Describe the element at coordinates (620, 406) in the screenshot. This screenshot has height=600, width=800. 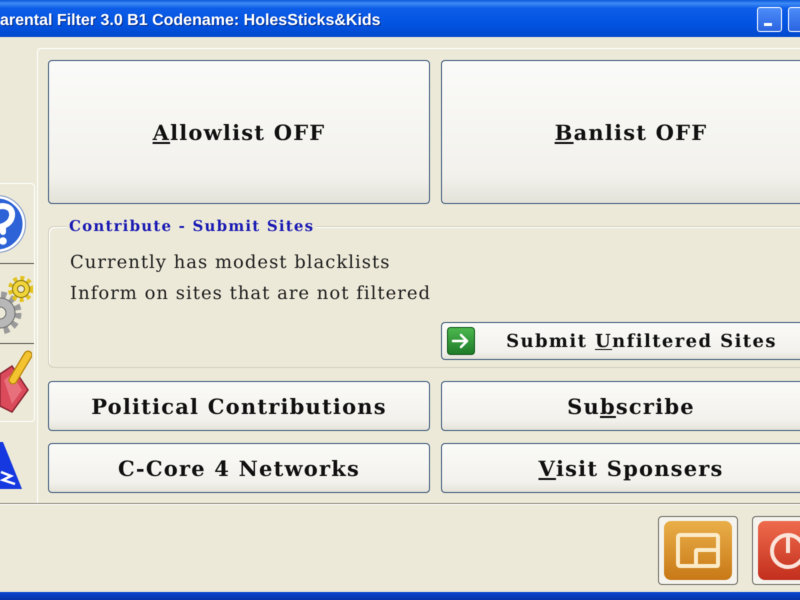
I see `option-button: Subscribe` at that location.